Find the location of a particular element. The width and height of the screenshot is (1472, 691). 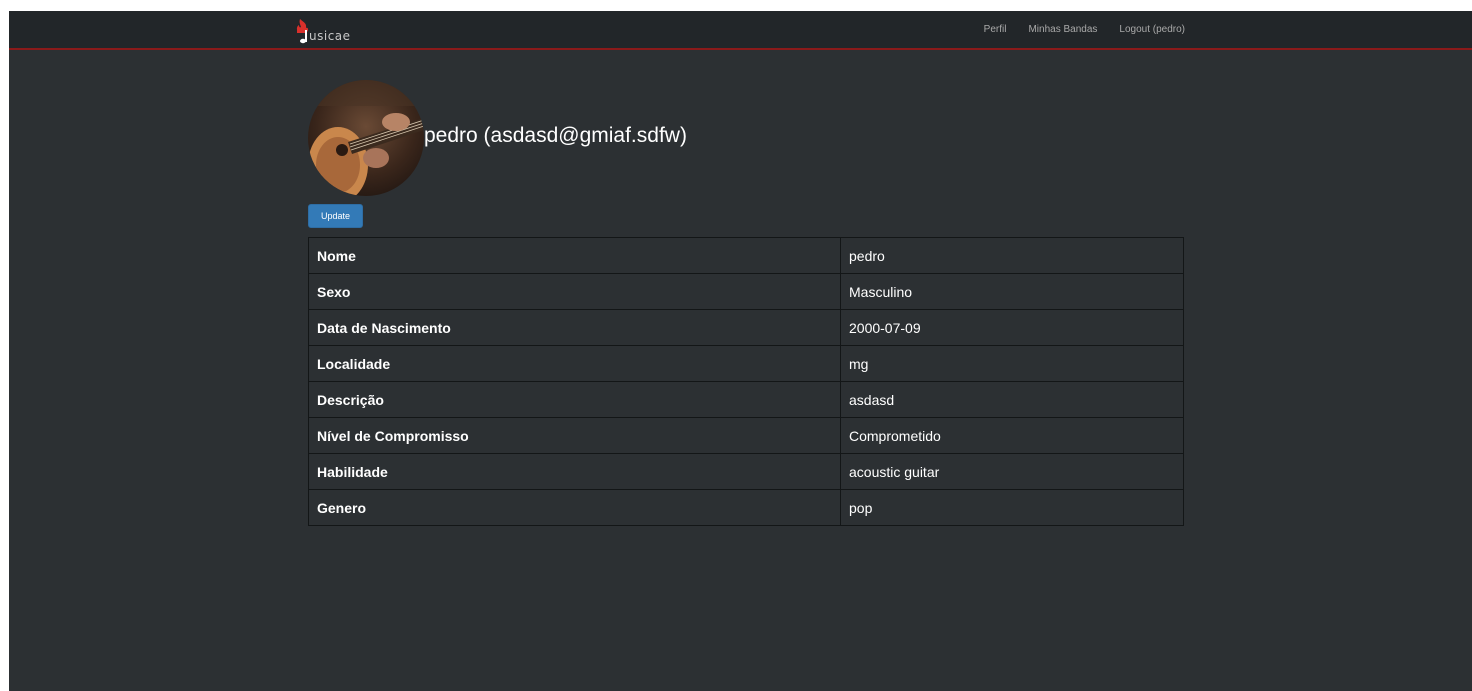

brand-logo: usicae is located at coordinates (321, 30).